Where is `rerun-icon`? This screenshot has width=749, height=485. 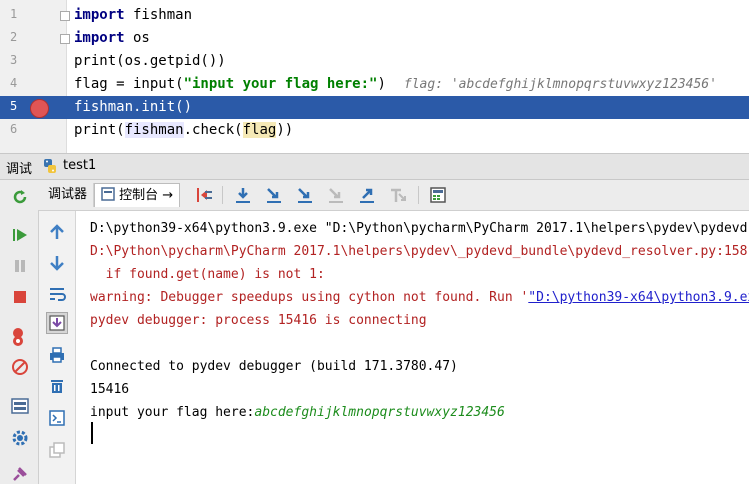 rerun-icon is located at coordinates (20, 197).